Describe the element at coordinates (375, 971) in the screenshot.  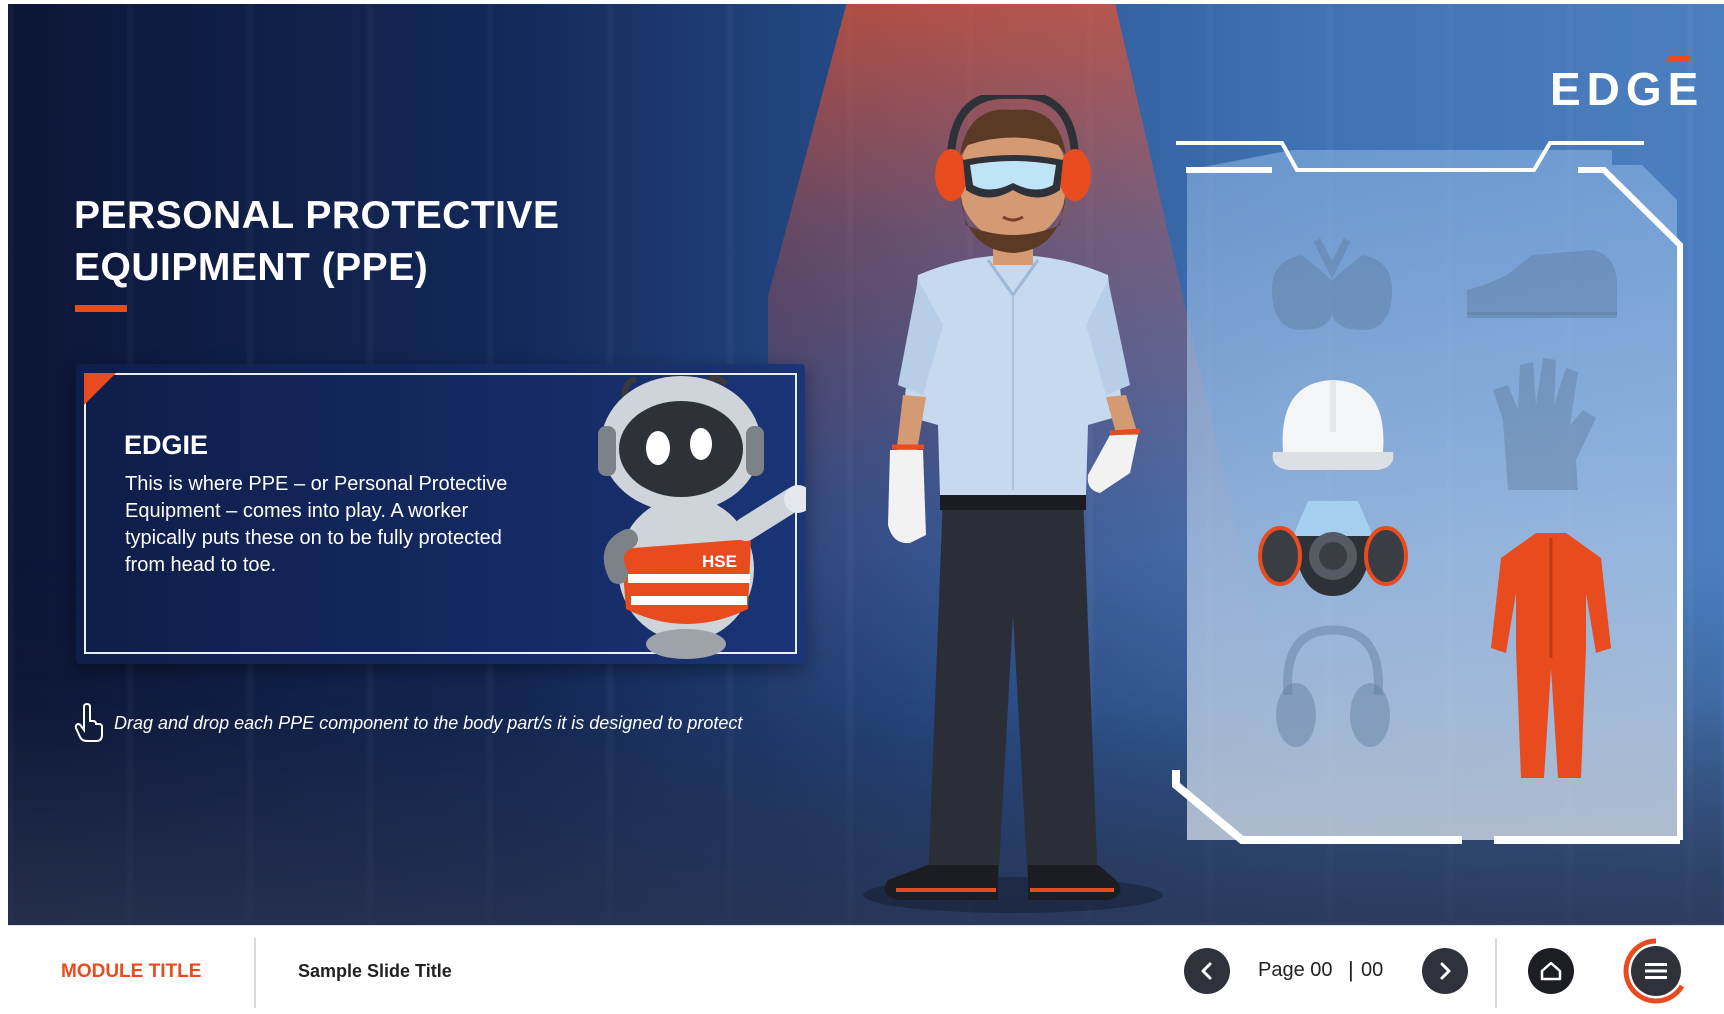
I see `slide-title: Sample Slide Title` at that location.